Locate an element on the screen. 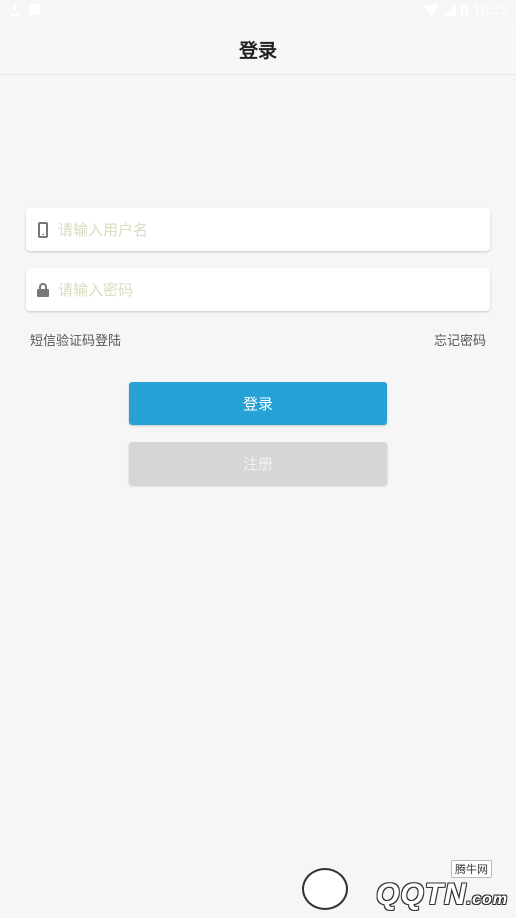 Image resolution: width=516 pixels, height=918 pixels. battery-icon is located at coordinates (465, 10).